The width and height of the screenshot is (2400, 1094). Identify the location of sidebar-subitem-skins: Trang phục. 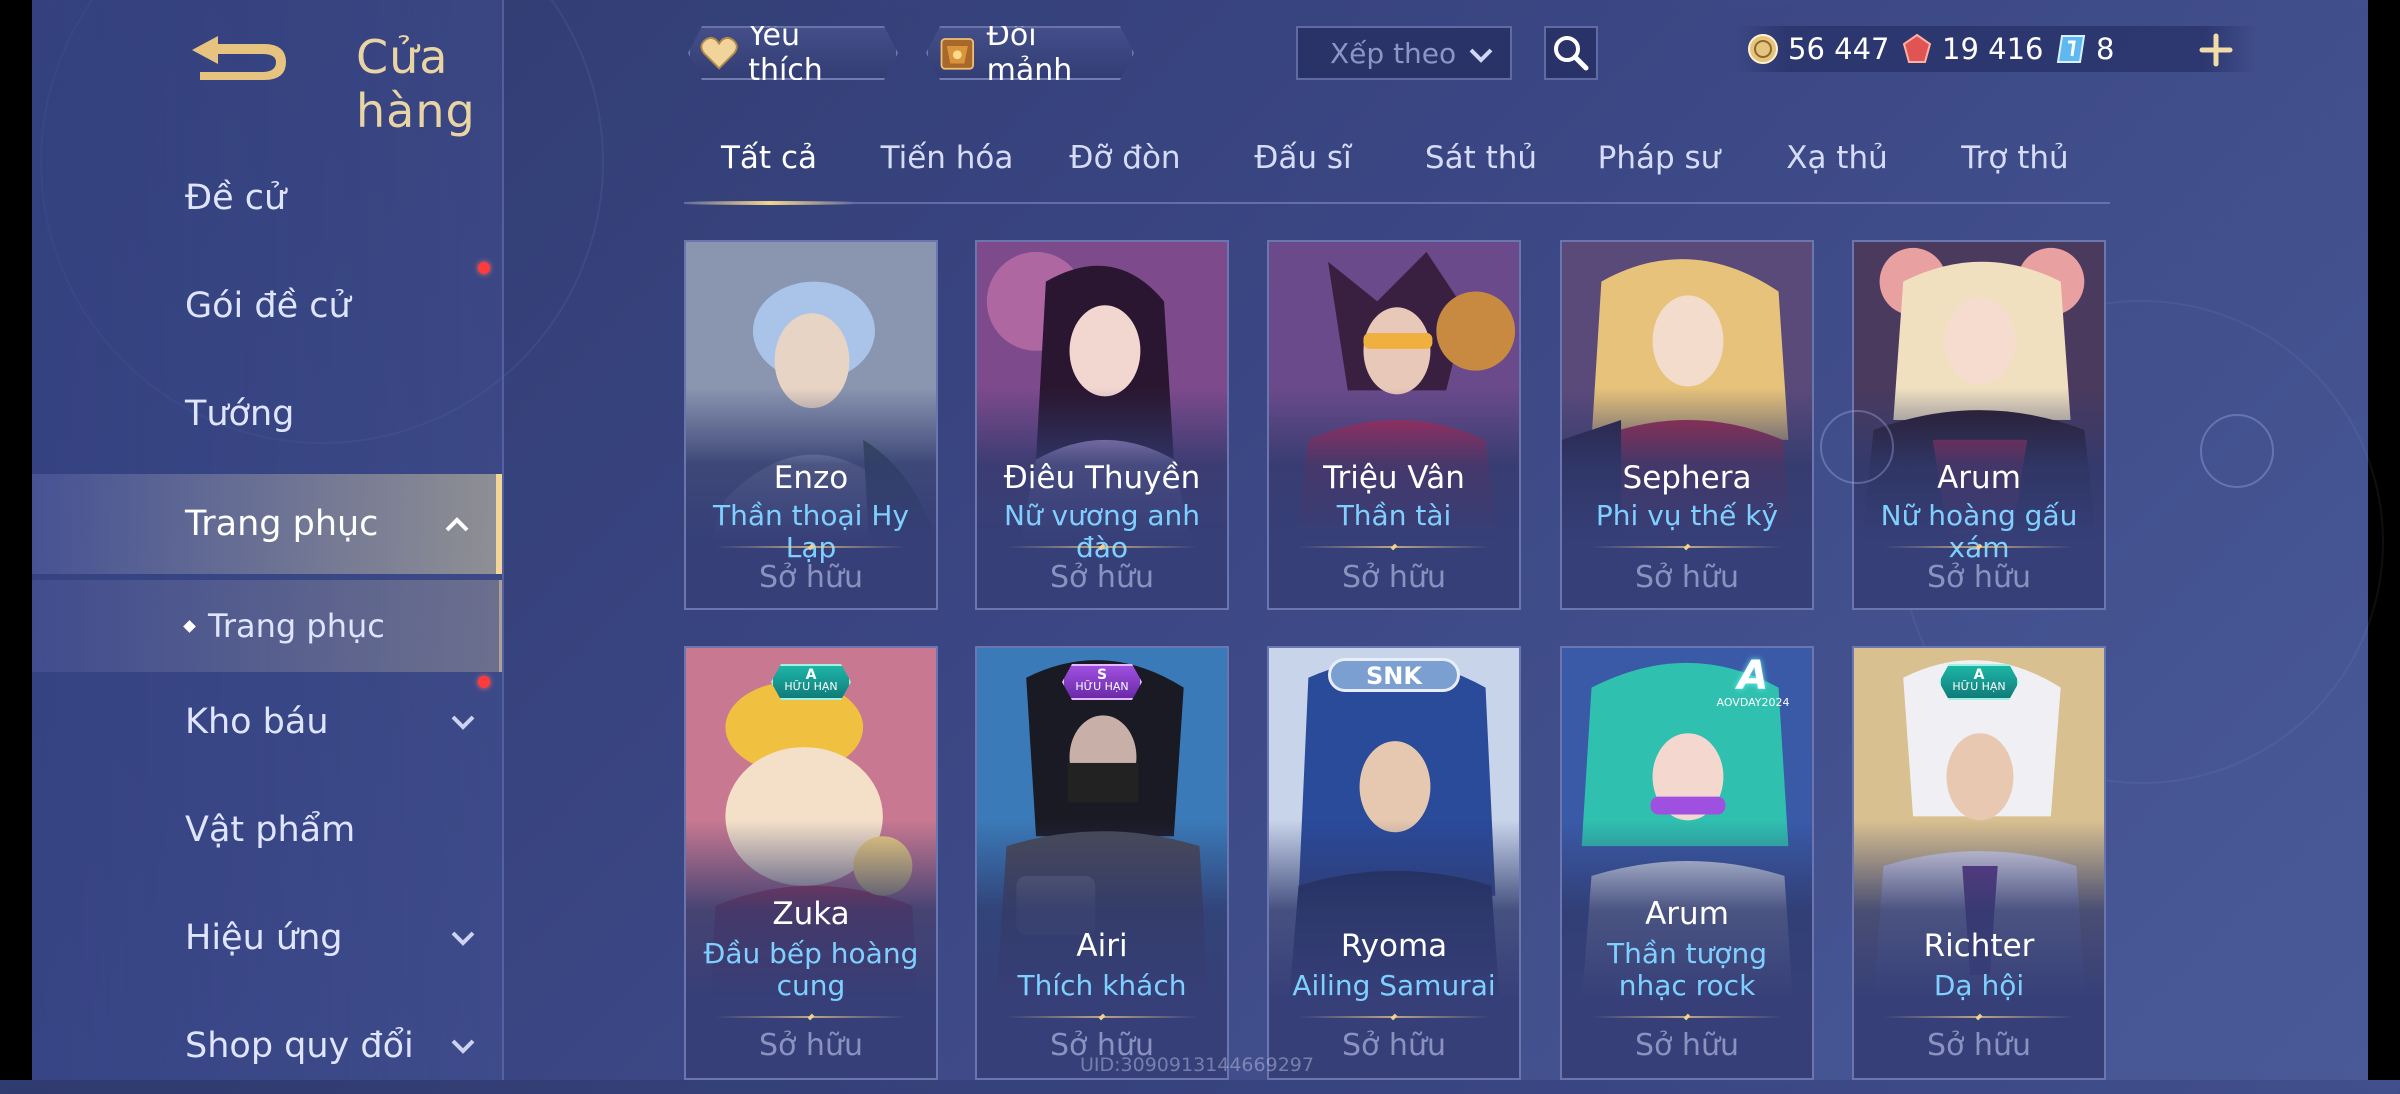
(267, 626).